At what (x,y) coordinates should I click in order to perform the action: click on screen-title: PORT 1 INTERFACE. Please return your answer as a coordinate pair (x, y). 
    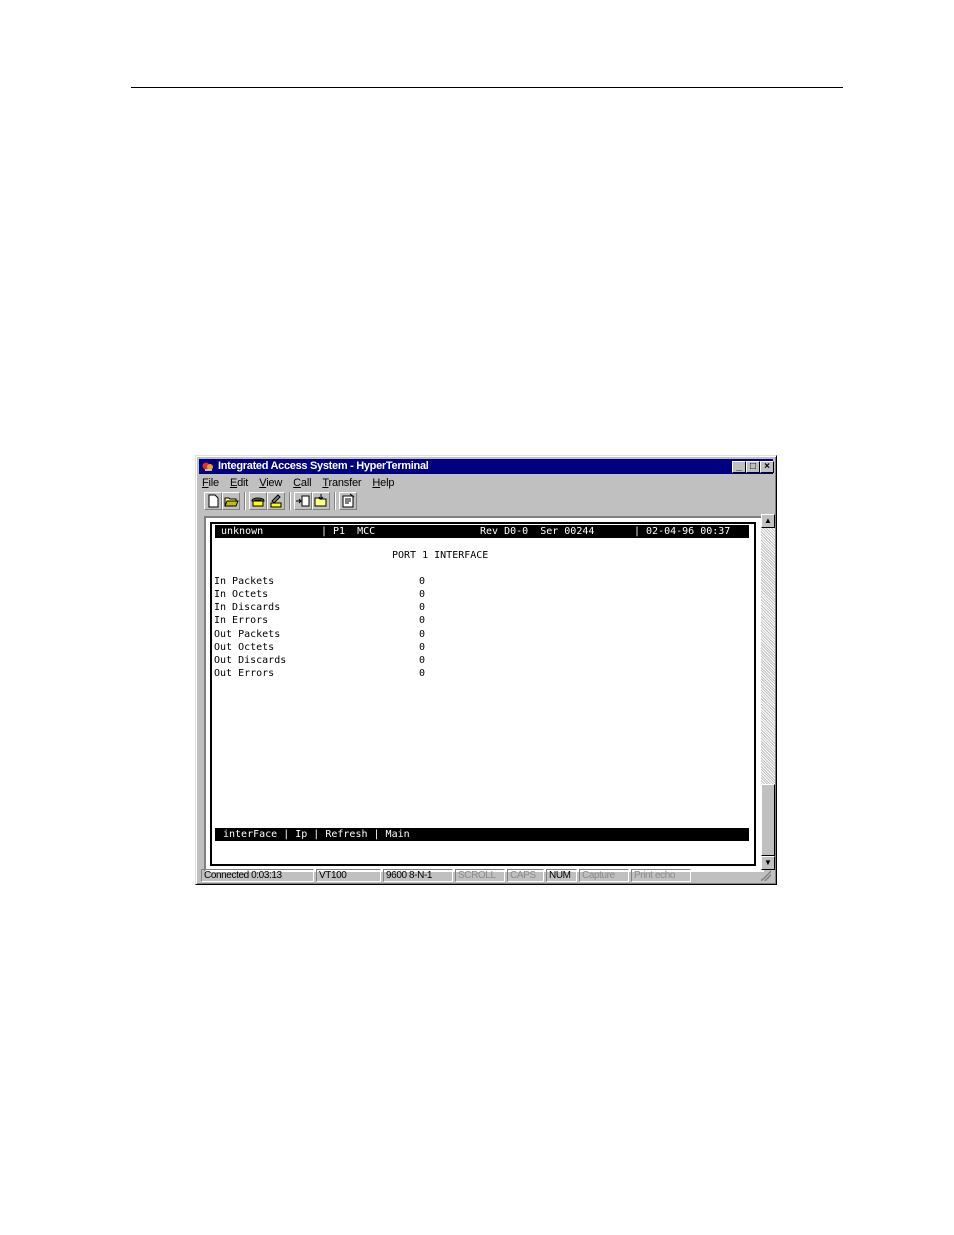
    Looking at the image, I should click on (440, 555).